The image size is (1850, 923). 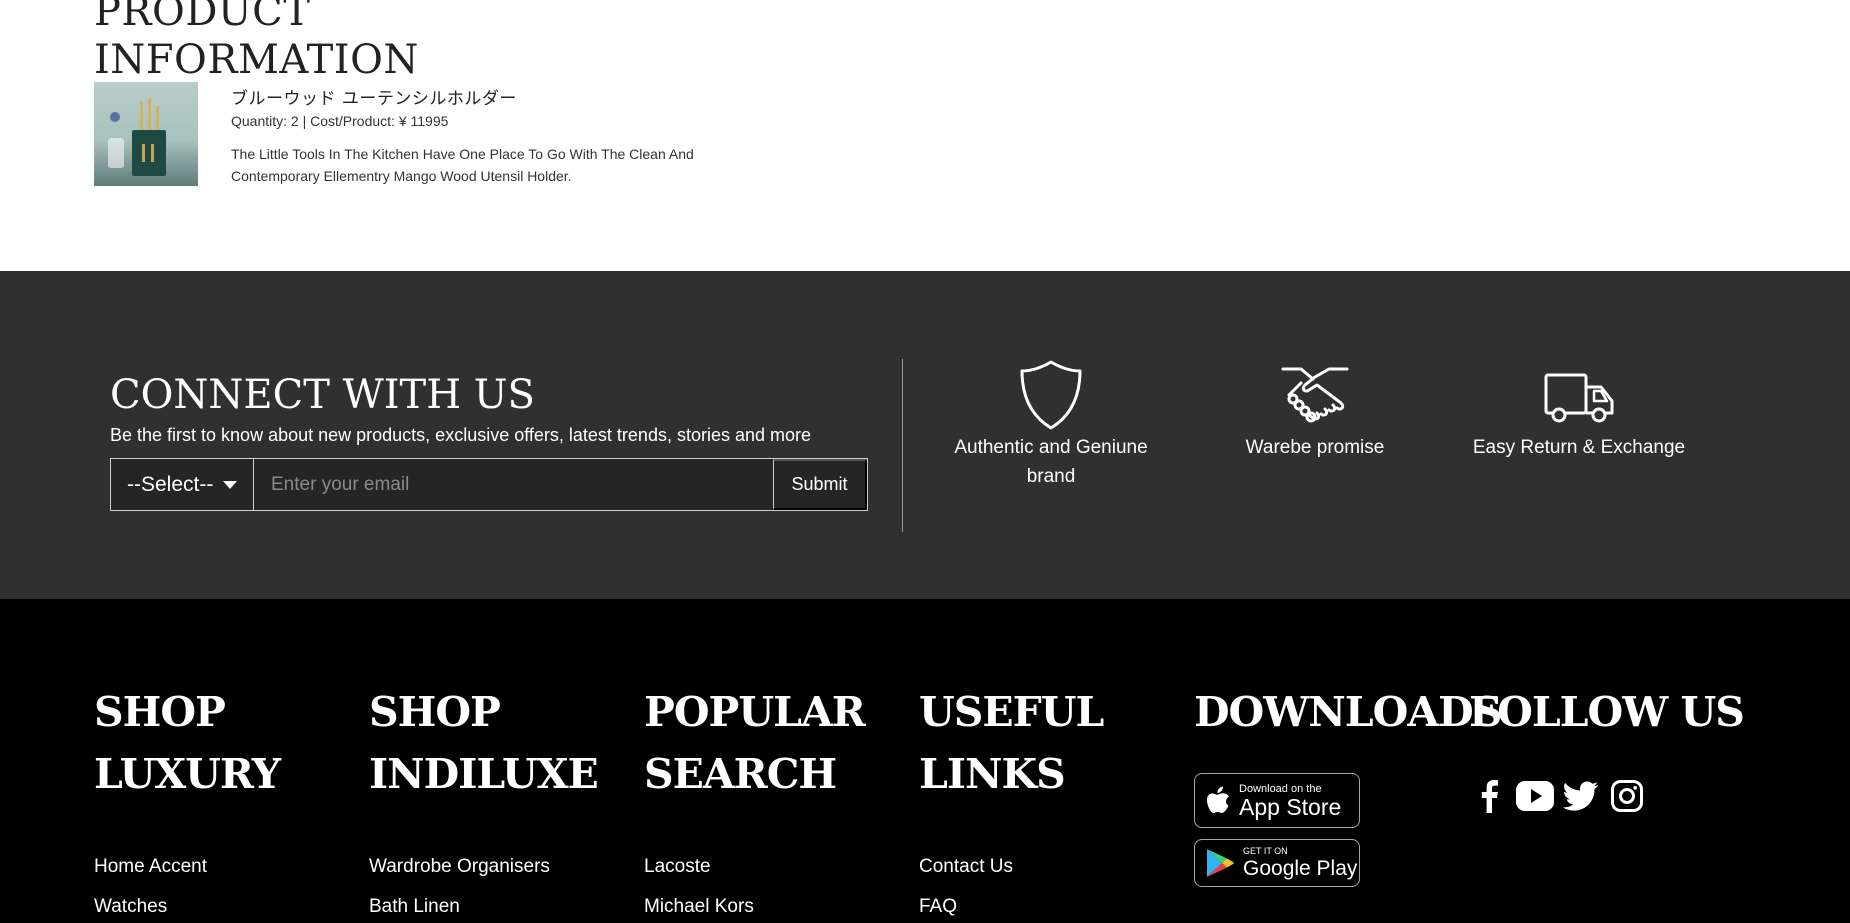 What do you see at coordinates (1218, 799) in the screenshot?
I see `apple-icon` at bounding box center [1218, 799].